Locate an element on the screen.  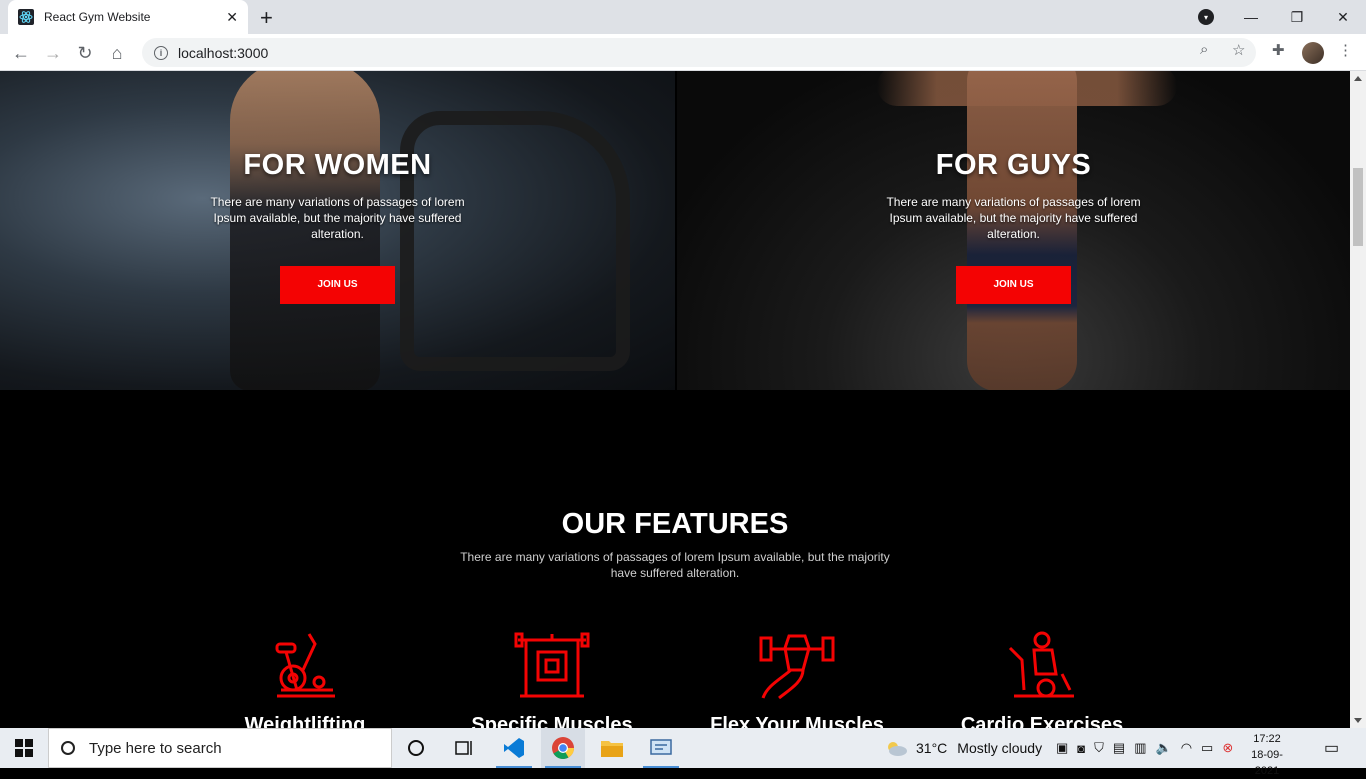
zoom-icon: ⌕ is located at coordinates (1204, 49).